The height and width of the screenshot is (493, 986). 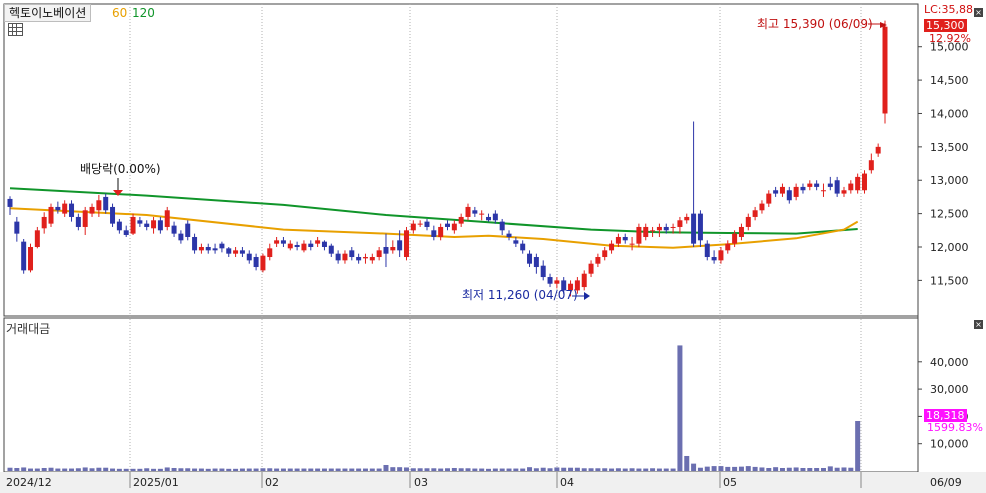 I want to click on volume-change-label: 1599.83%, so click(x=955, y=427).